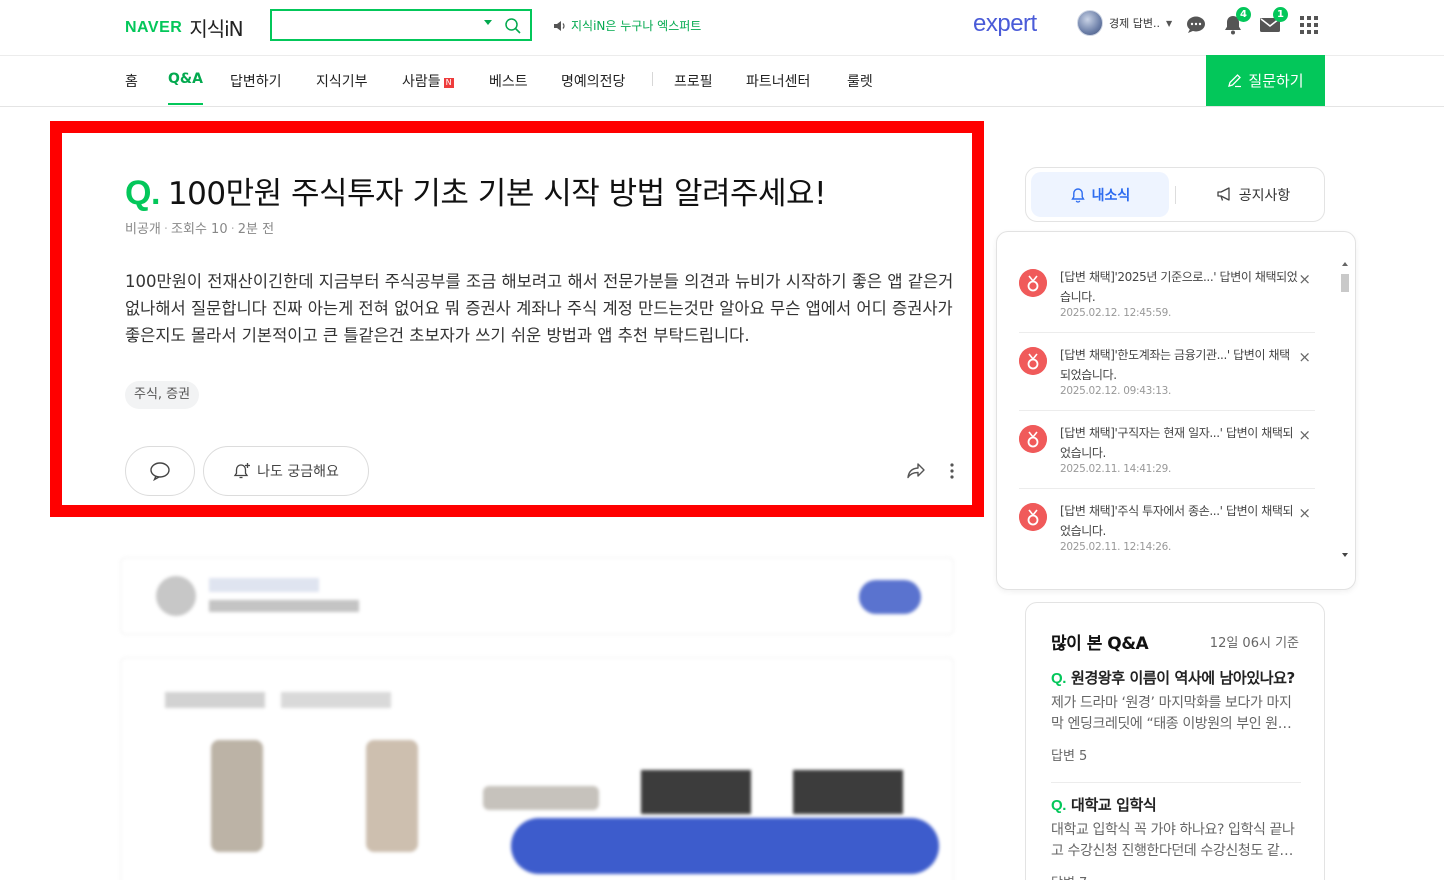 This screenshot has width=1444, height=880. I want to click on comment-button, so click(160, 471).